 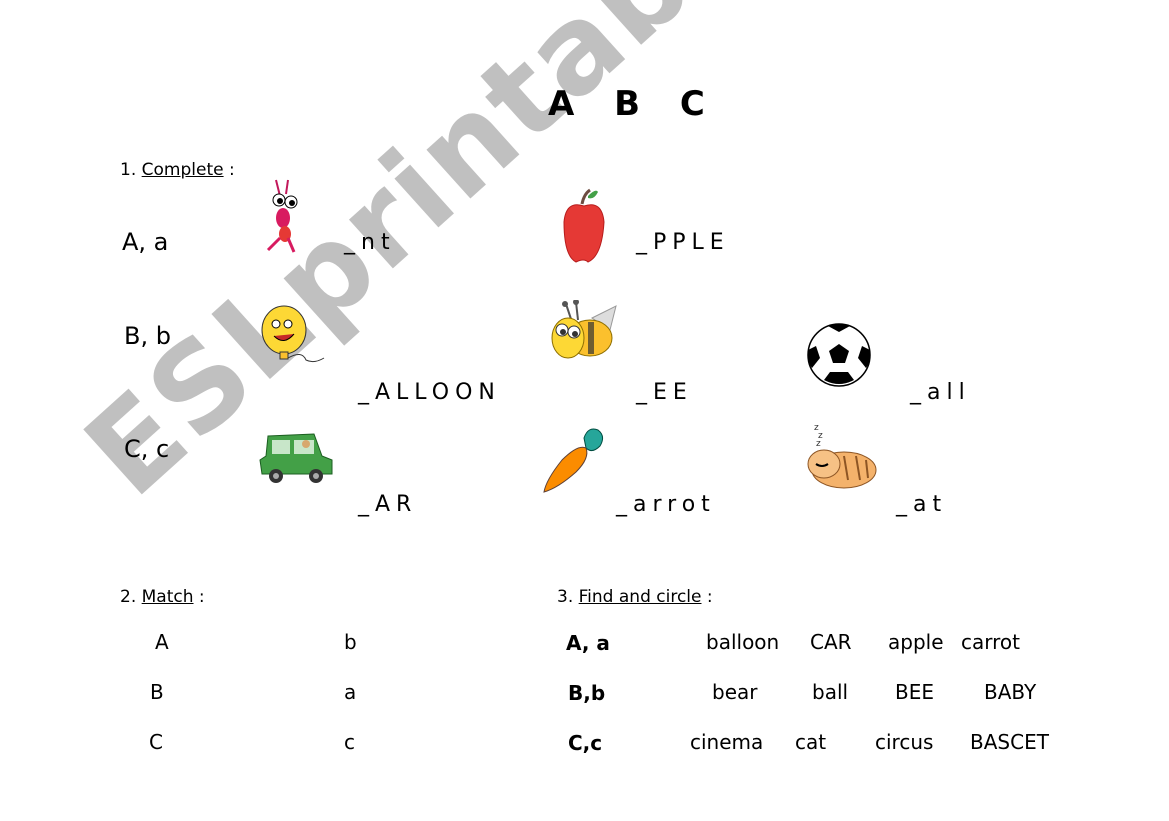 I want to click on svg-text: z, so click(x=818, y=444).